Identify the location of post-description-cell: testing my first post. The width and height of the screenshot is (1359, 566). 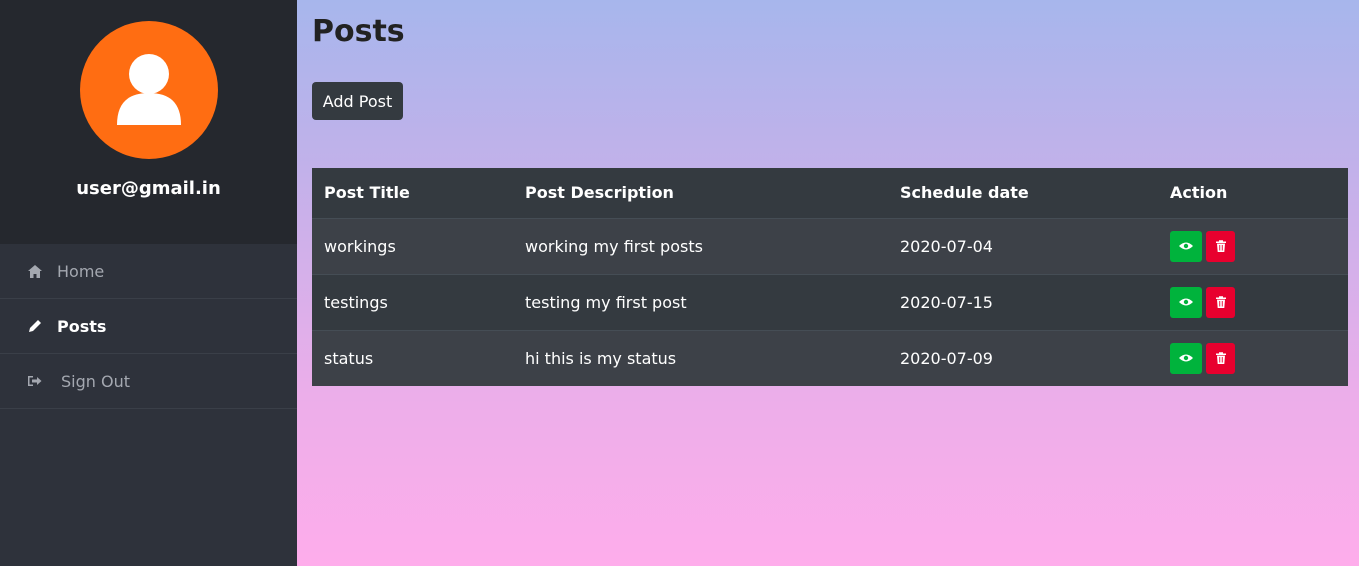
(700, 301).